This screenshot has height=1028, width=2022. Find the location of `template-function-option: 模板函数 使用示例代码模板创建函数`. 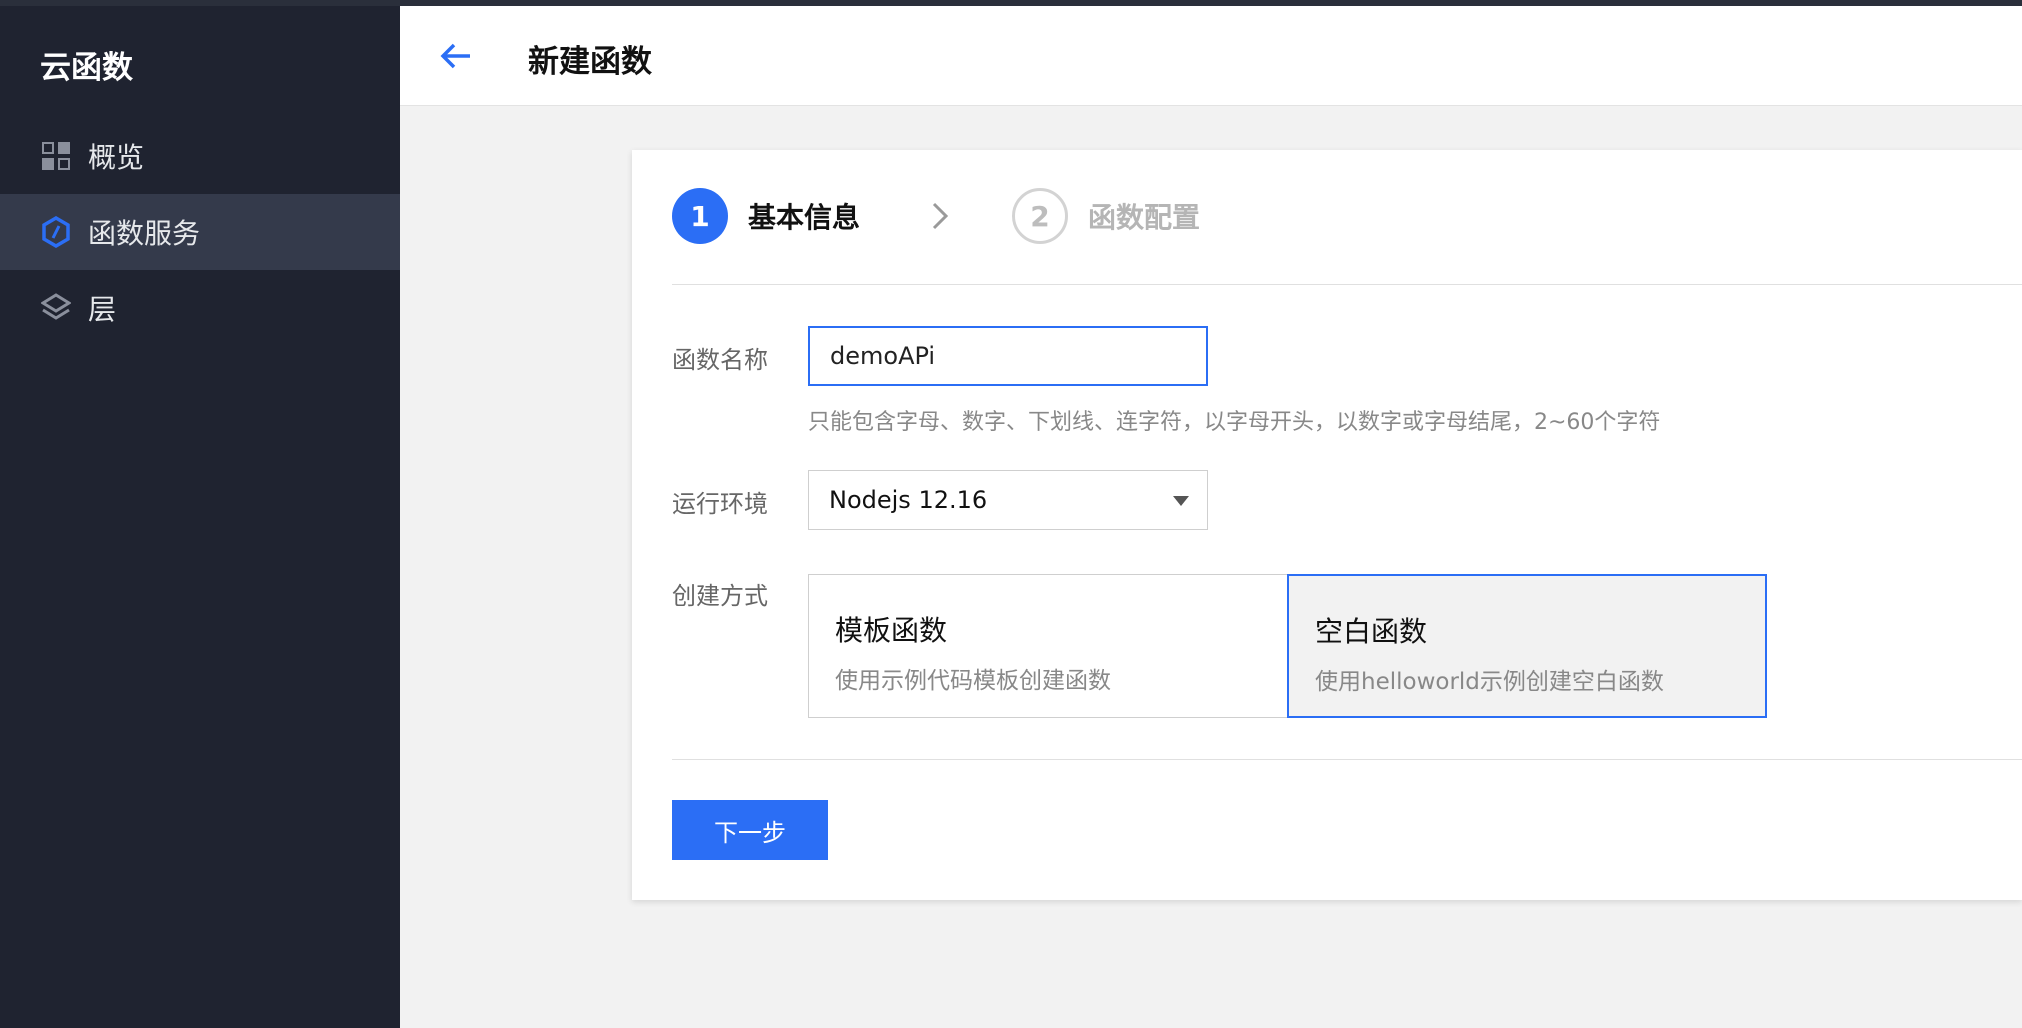

template-function-option: 模板函数 使用示例代码模板创建函数 is located at coordinates (1048, 646).